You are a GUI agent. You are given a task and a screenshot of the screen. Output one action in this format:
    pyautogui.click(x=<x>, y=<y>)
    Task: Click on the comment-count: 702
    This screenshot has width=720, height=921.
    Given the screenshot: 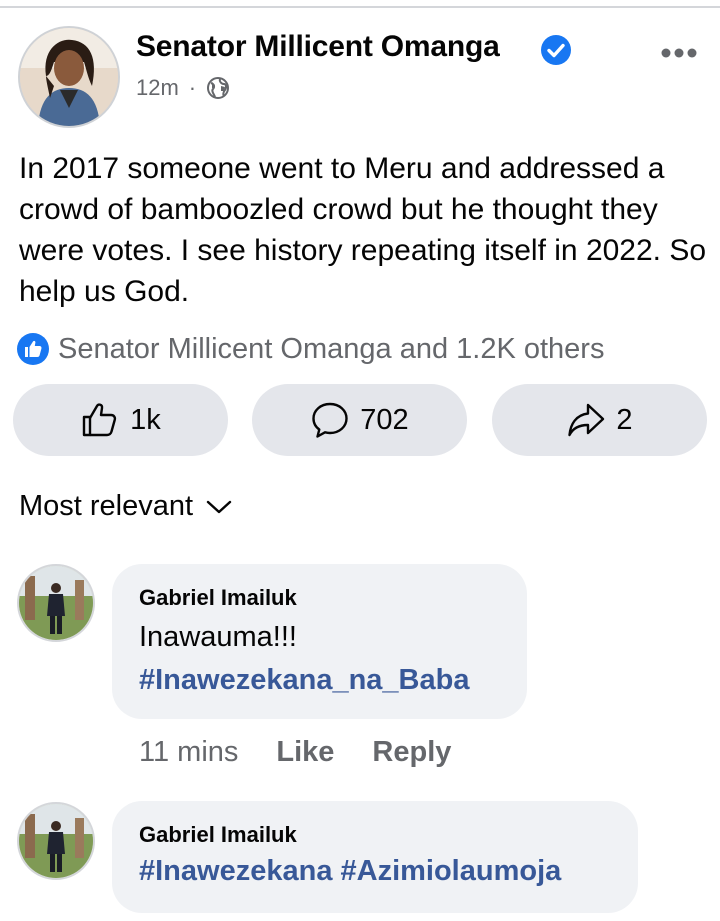 What is the action you would take?
    pyautogui.click(x=384, y=419)
    